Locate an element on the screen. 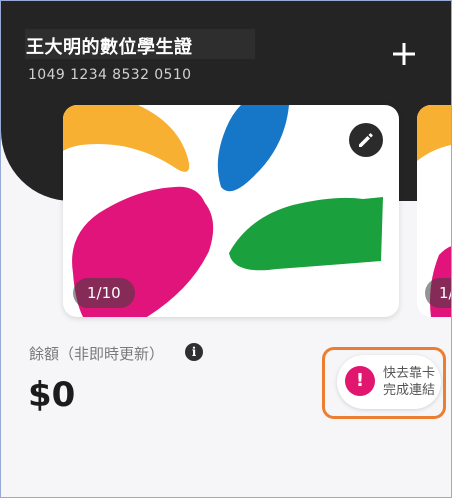  add-card-button is located at coordinates (404, 54).